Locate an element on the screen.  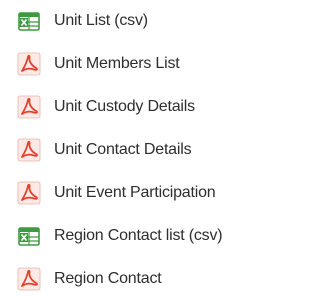
download-link-unit-members-list: Unit Members List is located at coordinates (136, 64).